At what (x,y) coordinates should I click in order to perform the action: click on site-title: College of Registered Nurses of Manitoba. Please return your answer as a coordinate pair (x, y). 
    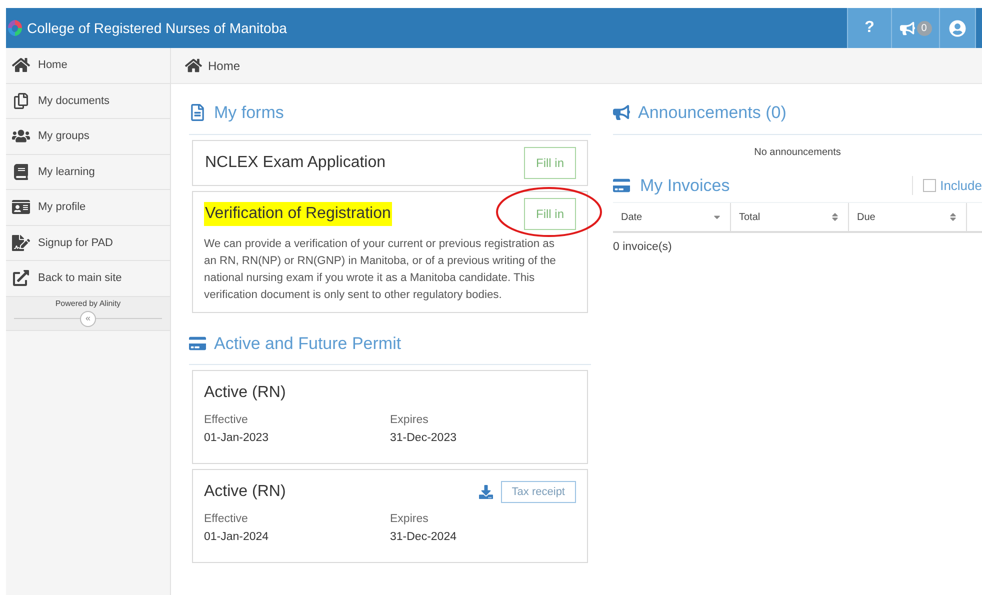
    Looking at the image, I should click on (157, 28).